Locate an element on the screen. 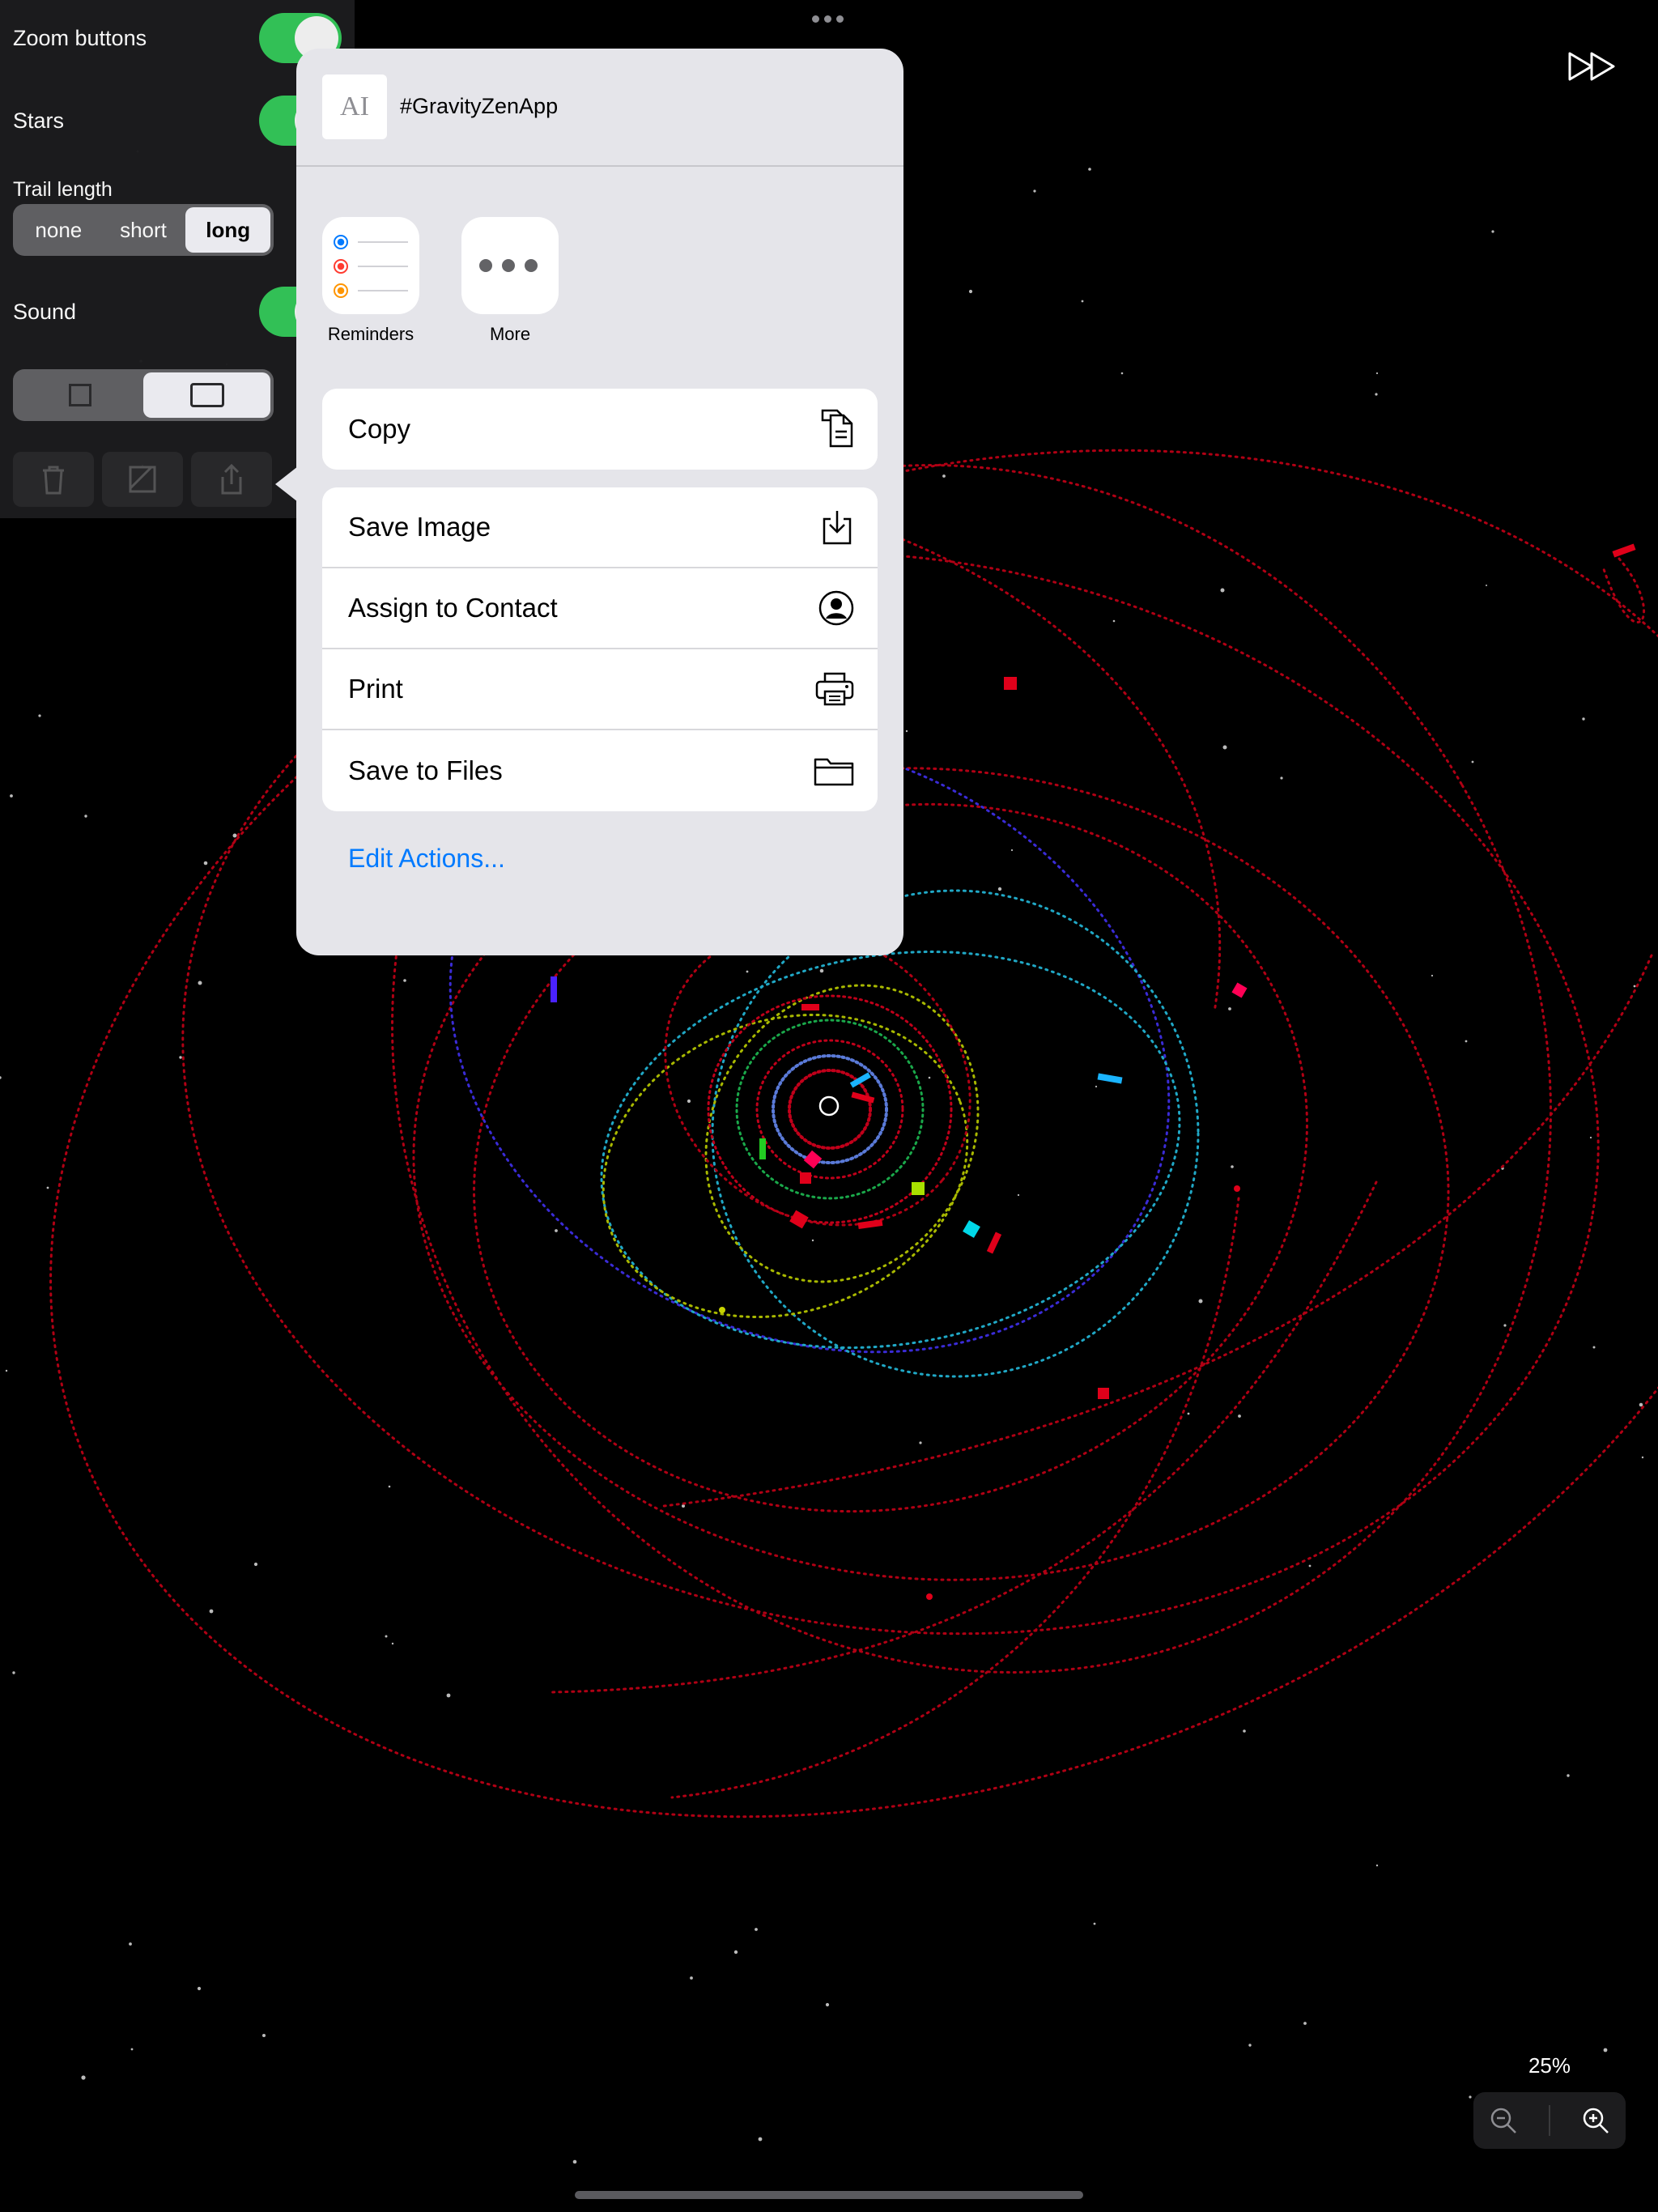  aspect-wide-option is located at coordinates (206, 395).